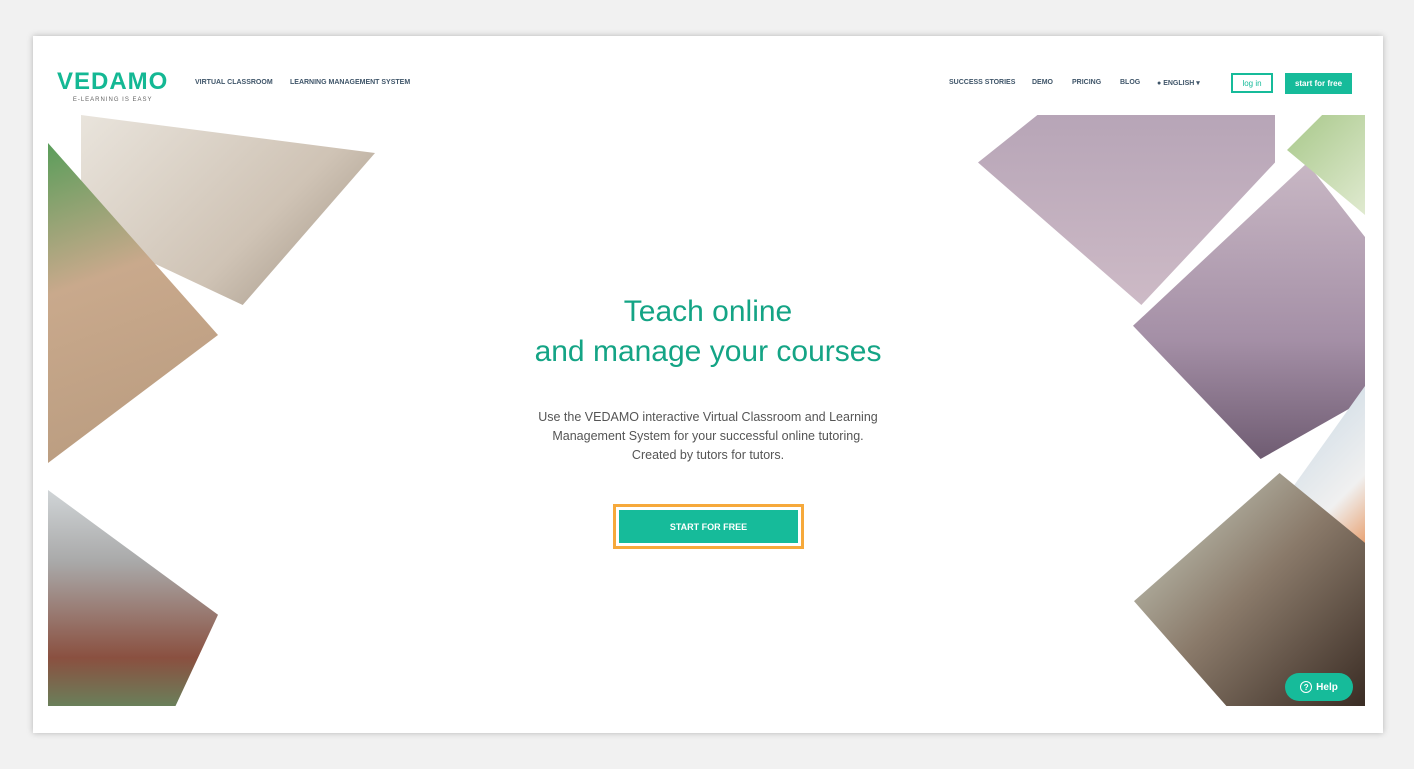 This screenshot has width=1414, height=769. Describe the element at coordinates (133, 598) in the screenshot. I see `hero-image-building` at that location.